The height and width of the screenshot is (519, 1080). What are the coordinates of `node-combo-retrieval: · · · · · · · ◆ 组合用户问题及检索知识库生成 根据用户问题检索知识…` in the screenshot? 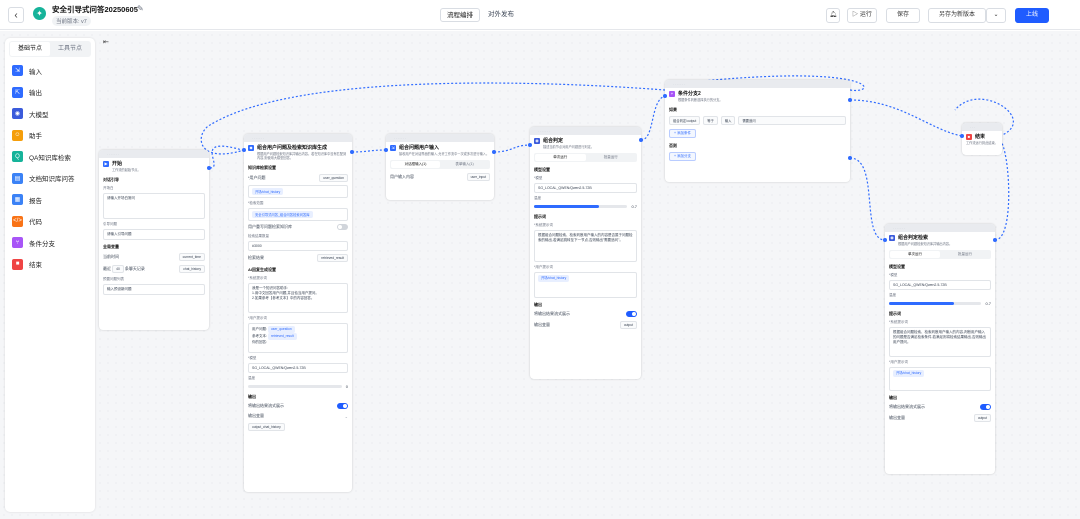 It's located at (298, 313).